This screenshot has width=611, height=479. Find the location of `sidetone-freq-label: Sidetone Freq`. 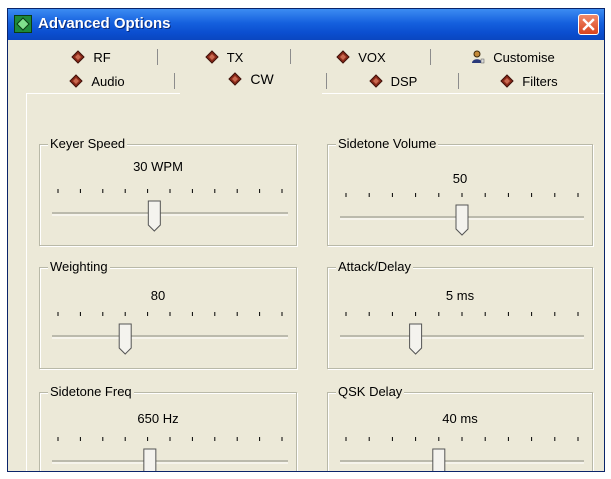

sidetone-freq-label: Sidetone Freq is located at coordinates (91, 391).